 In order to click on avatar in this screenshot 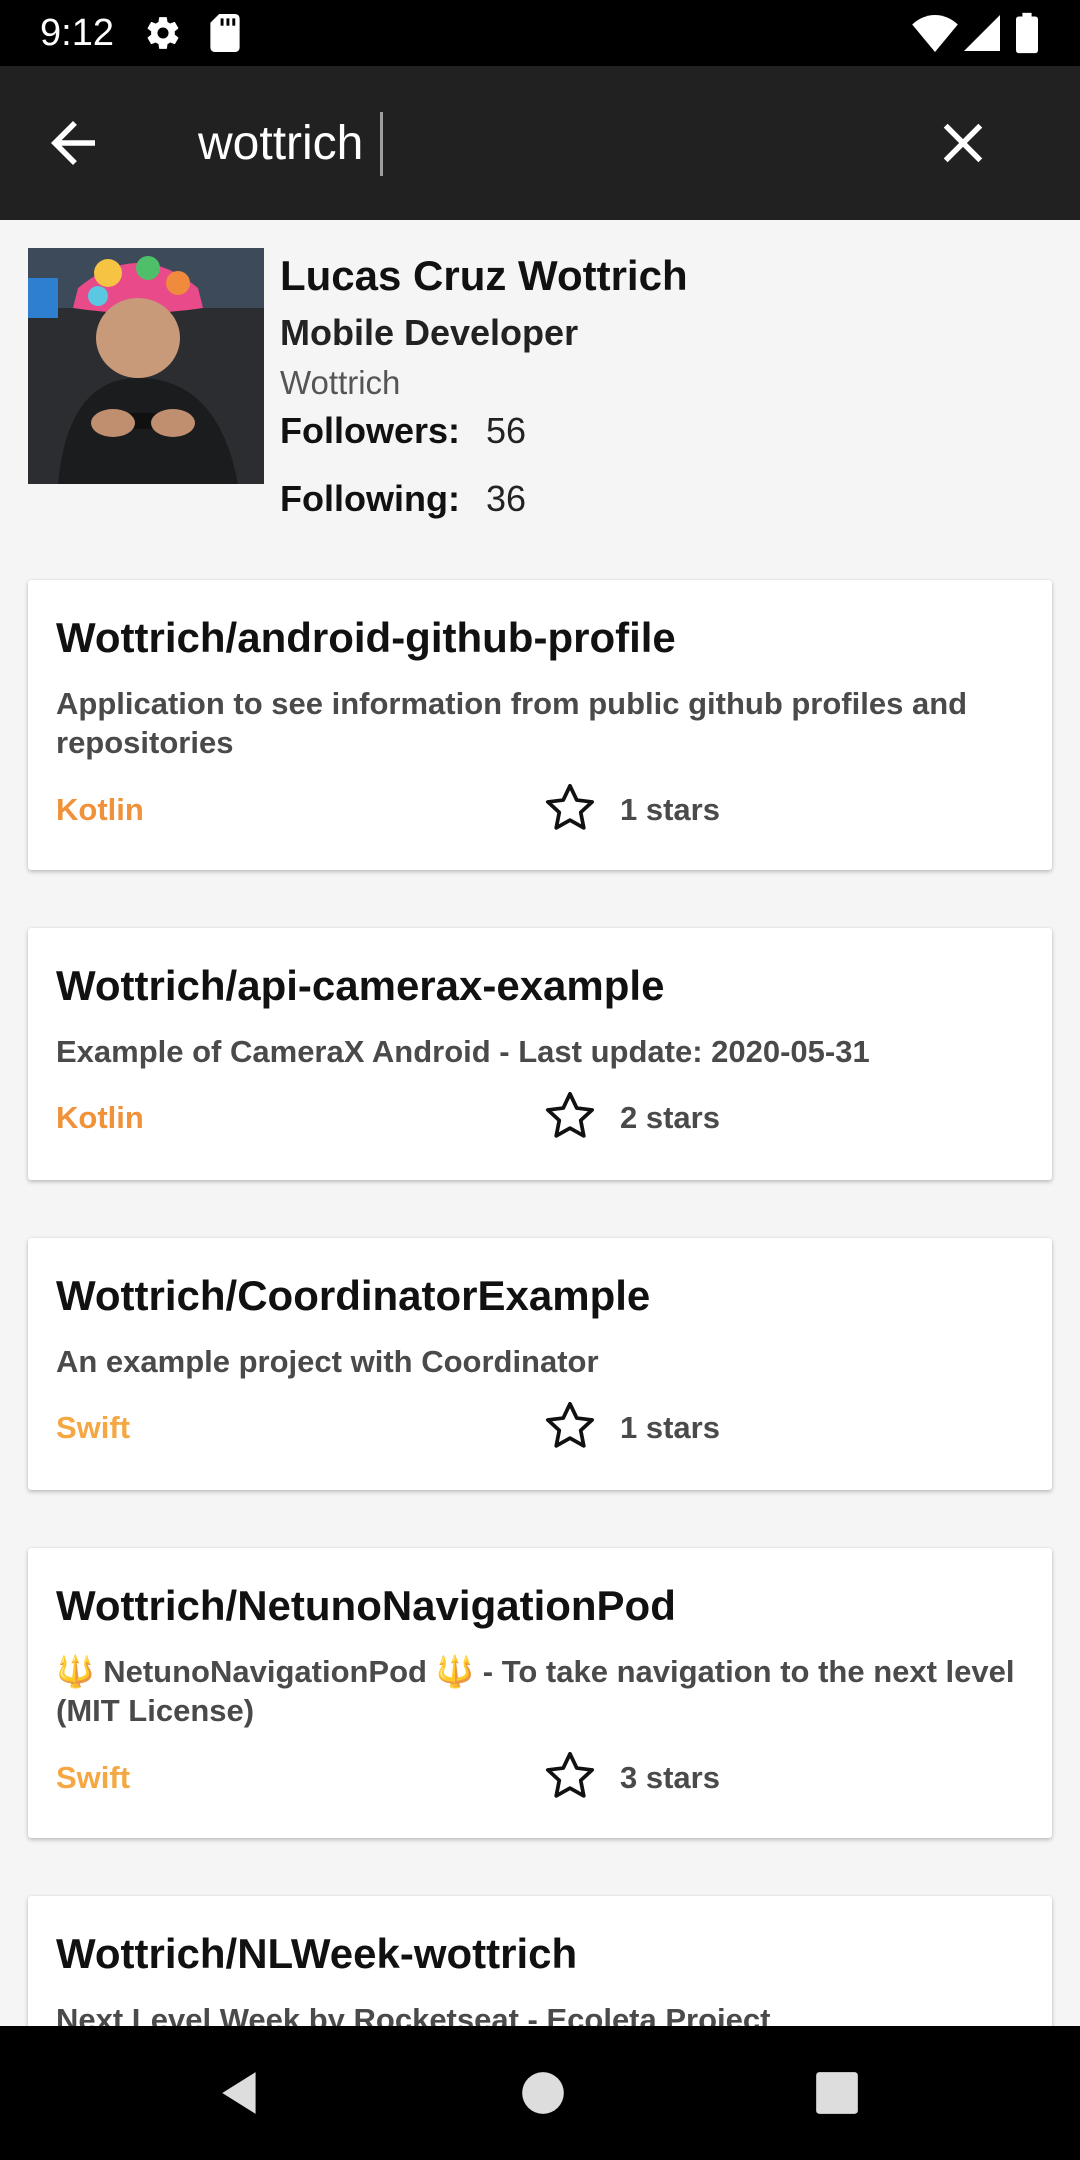, I will do `click(146, 366)`.